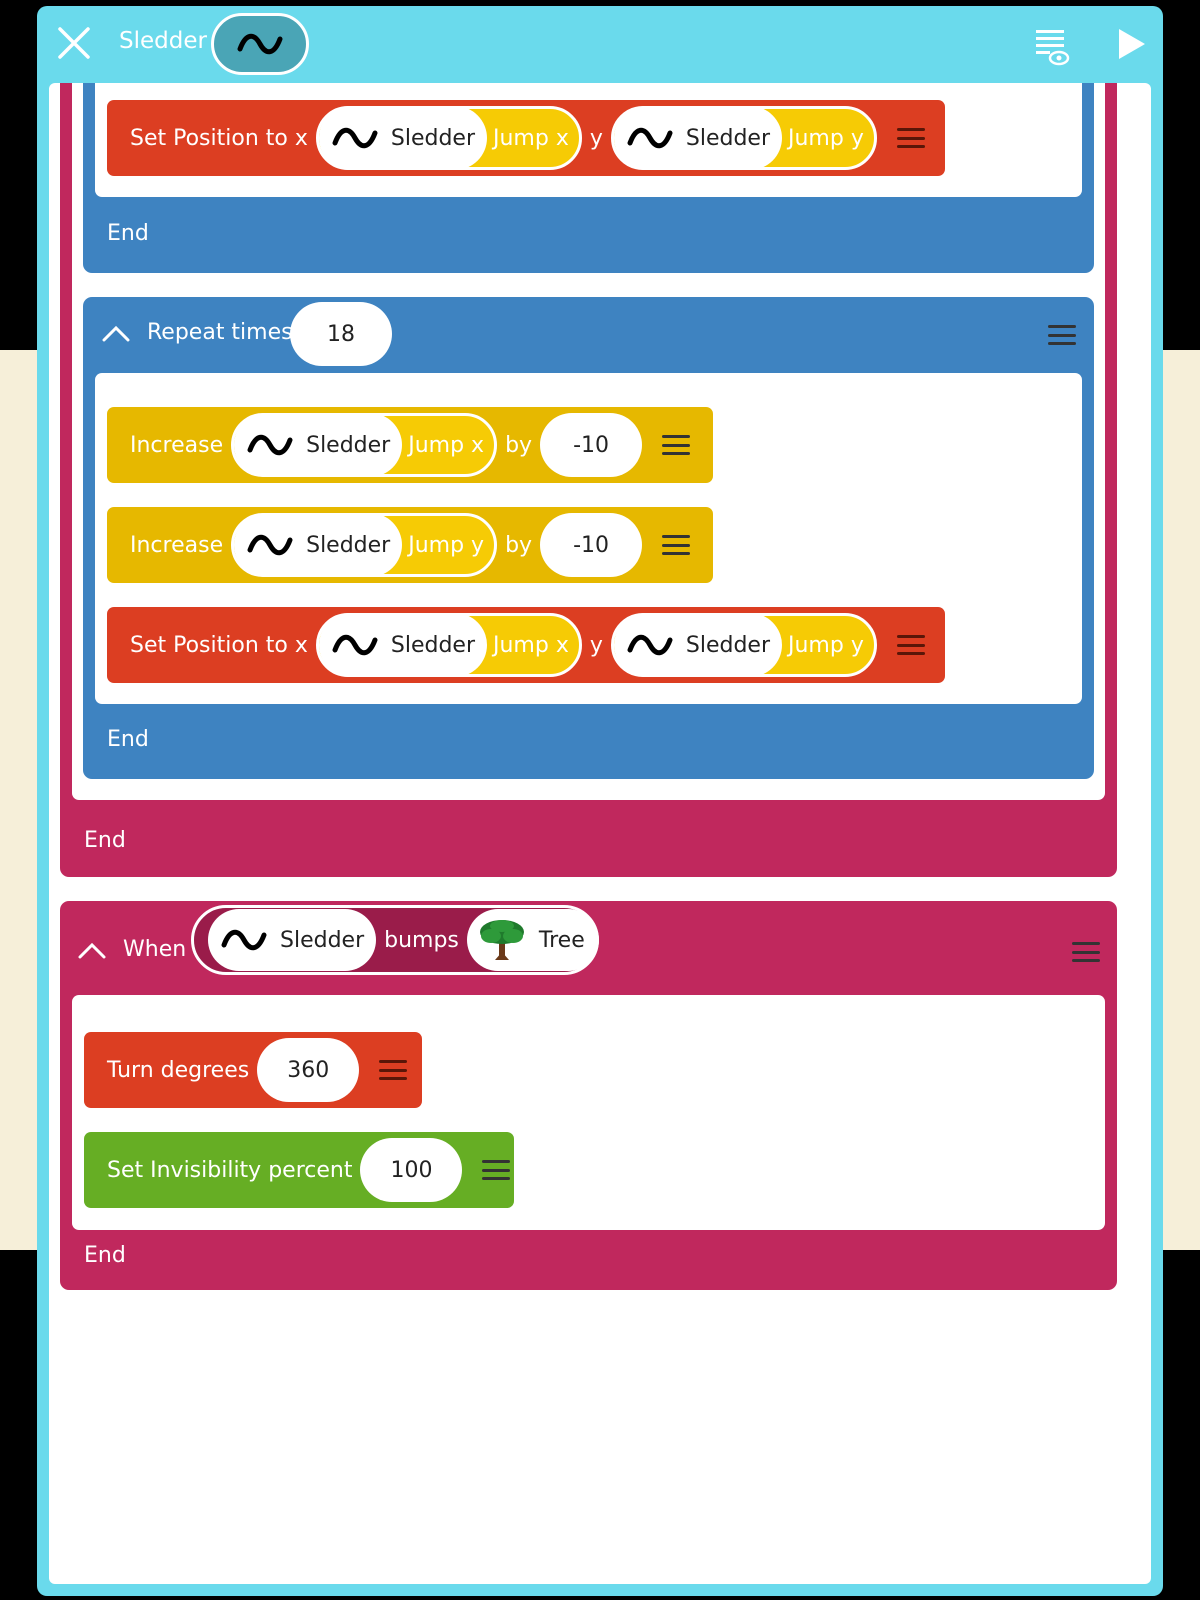  I want to click on subject-name: Sledder, so click(322, 940).